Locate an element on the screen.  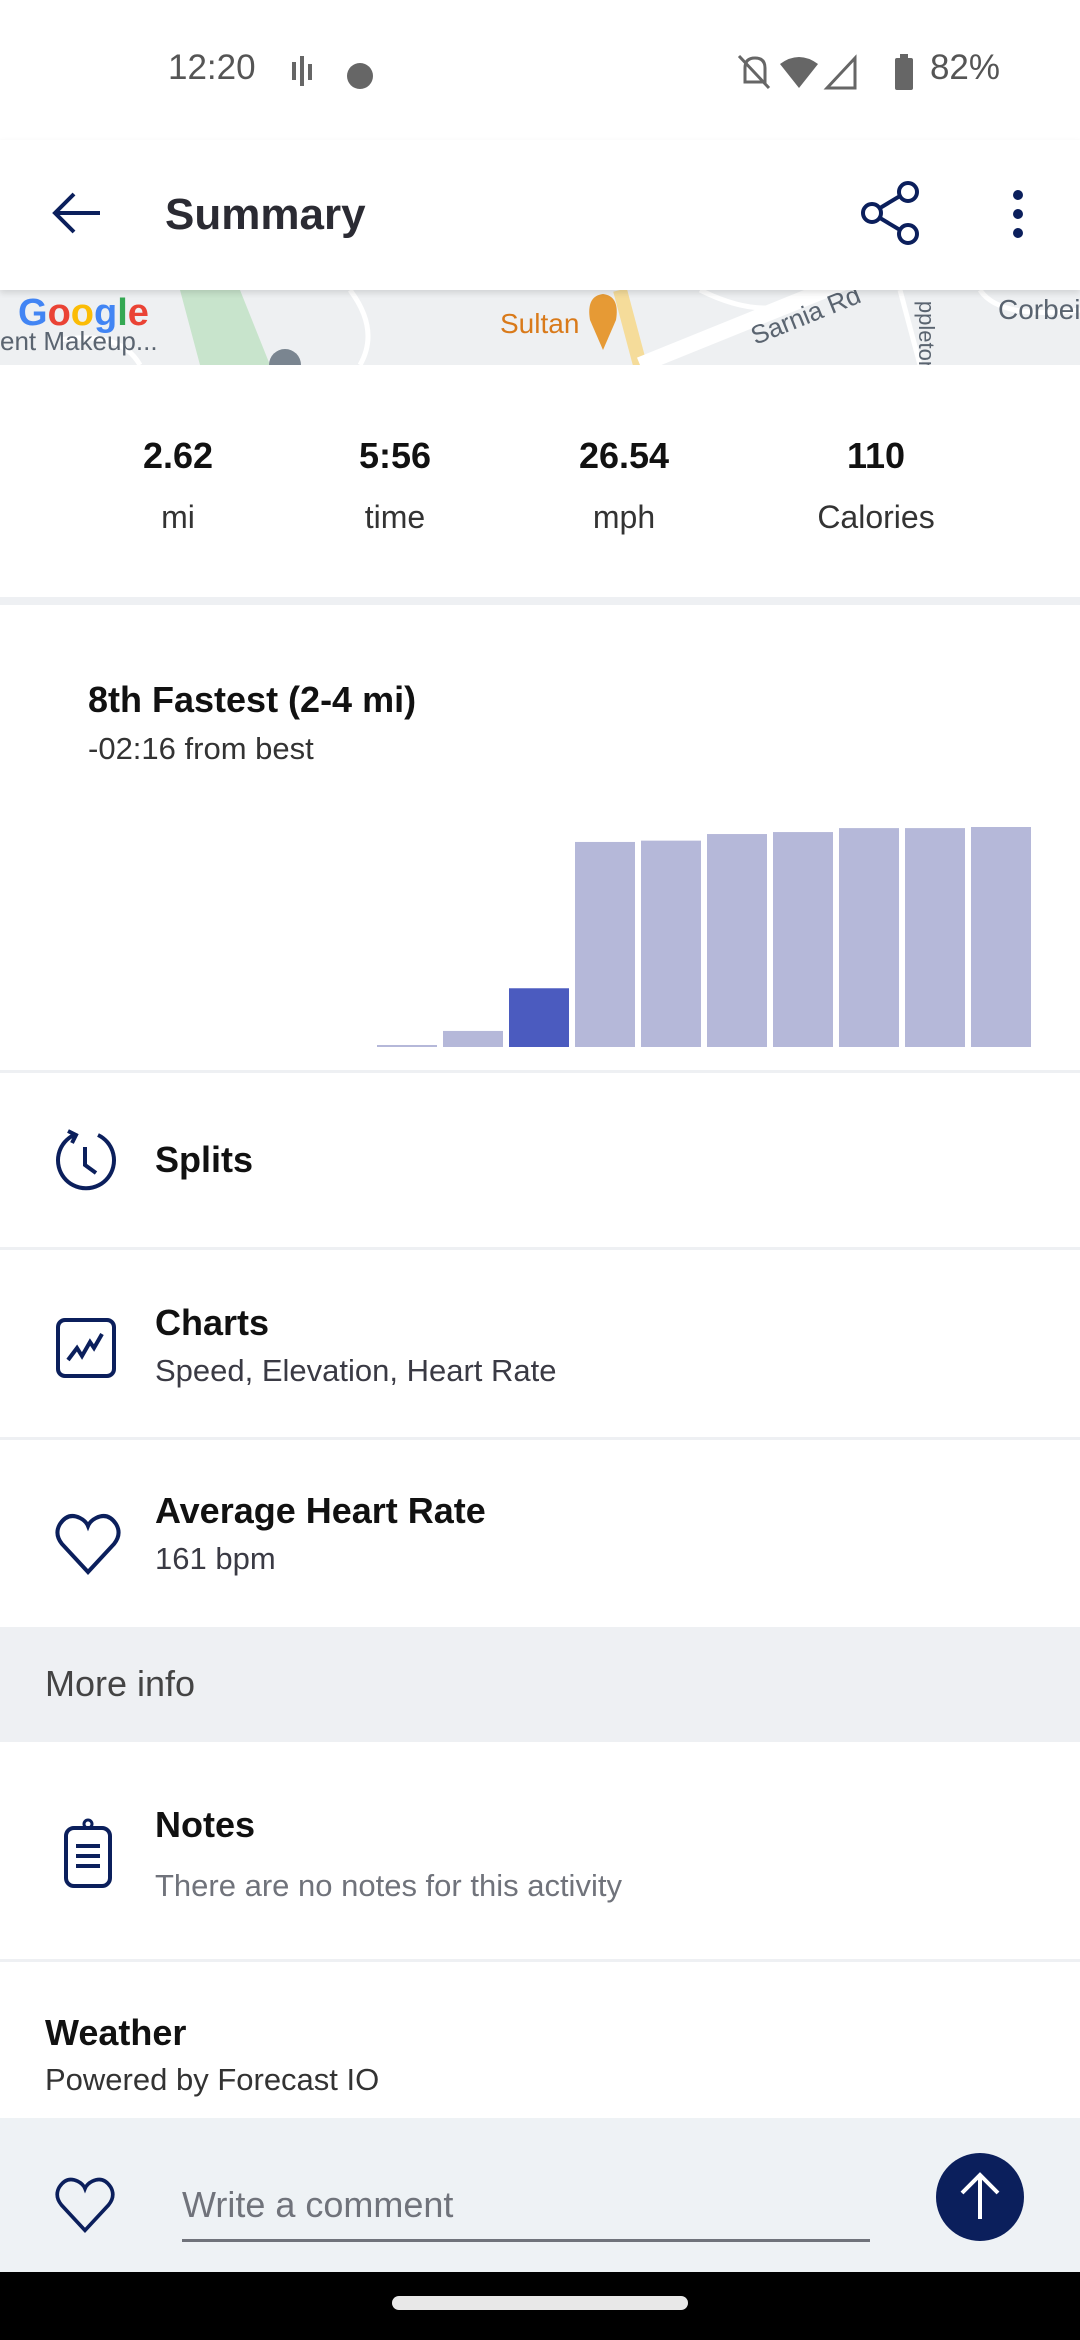
google-logo: Google is located at coordinates (83, 313).